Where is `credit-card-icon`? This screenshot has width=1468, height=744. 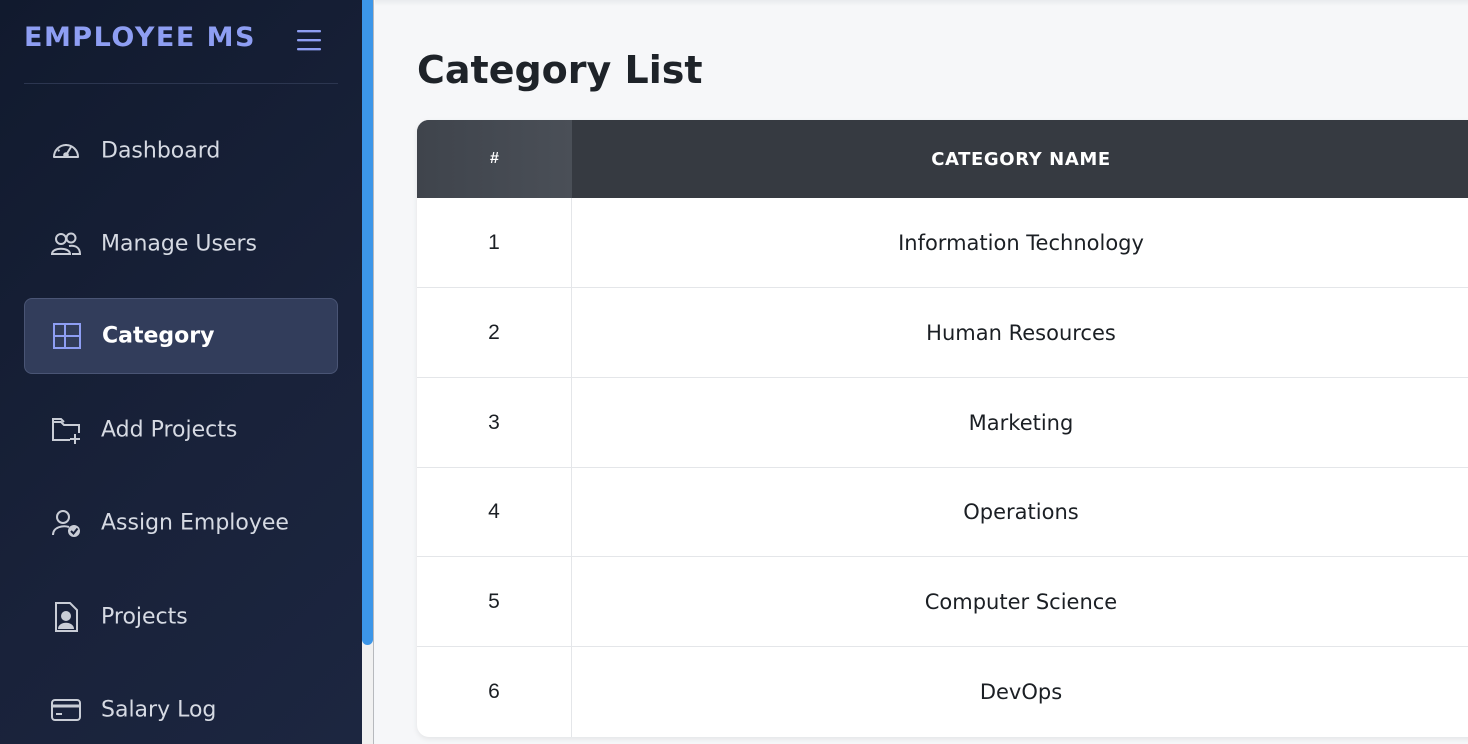 credit-card-icon is located at coordinates (66, 710).